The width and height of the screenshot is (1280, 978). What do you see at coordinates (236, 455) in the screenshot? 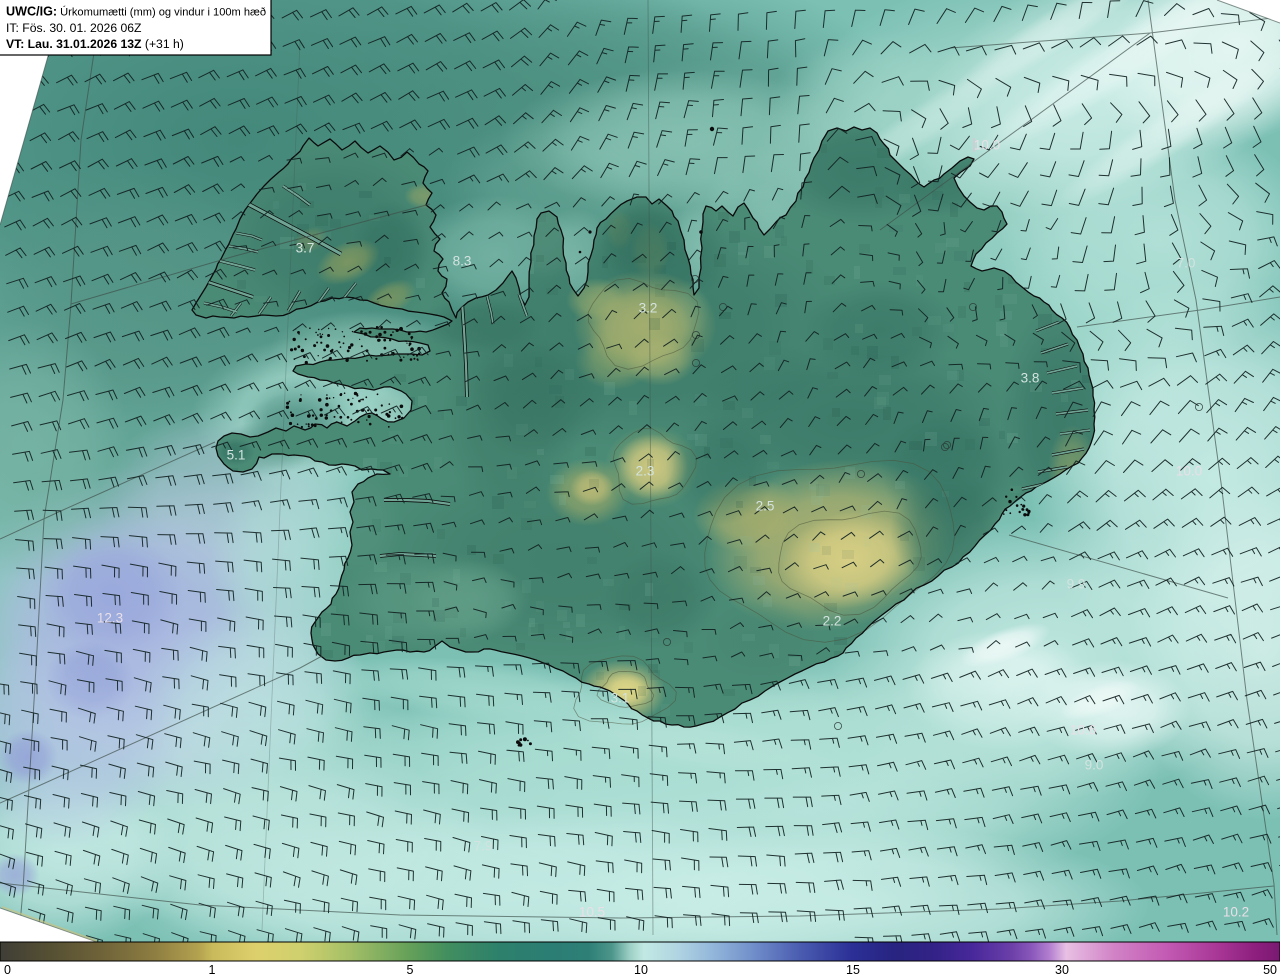
I see `svg-text: 5.1` at bounding box center [236, 455].